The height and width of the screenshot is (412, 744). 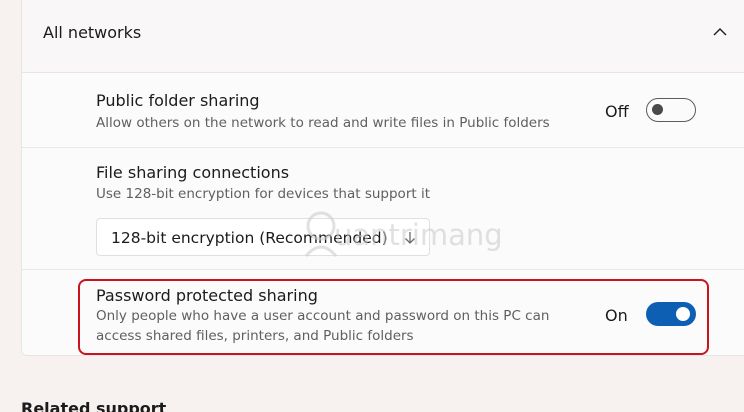 What do you see at coordinates (617, 111) in the screenshot?
I see `public-folder-sharing-state: Off` at bounding box center [617, 111].